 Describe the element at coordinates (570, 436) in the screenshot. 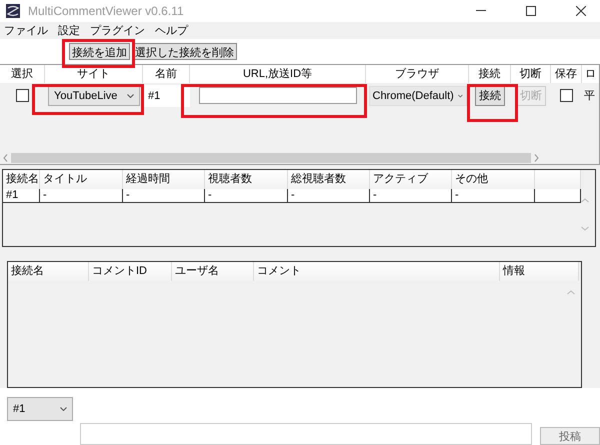

I see `post-button: 投稿` at that location.